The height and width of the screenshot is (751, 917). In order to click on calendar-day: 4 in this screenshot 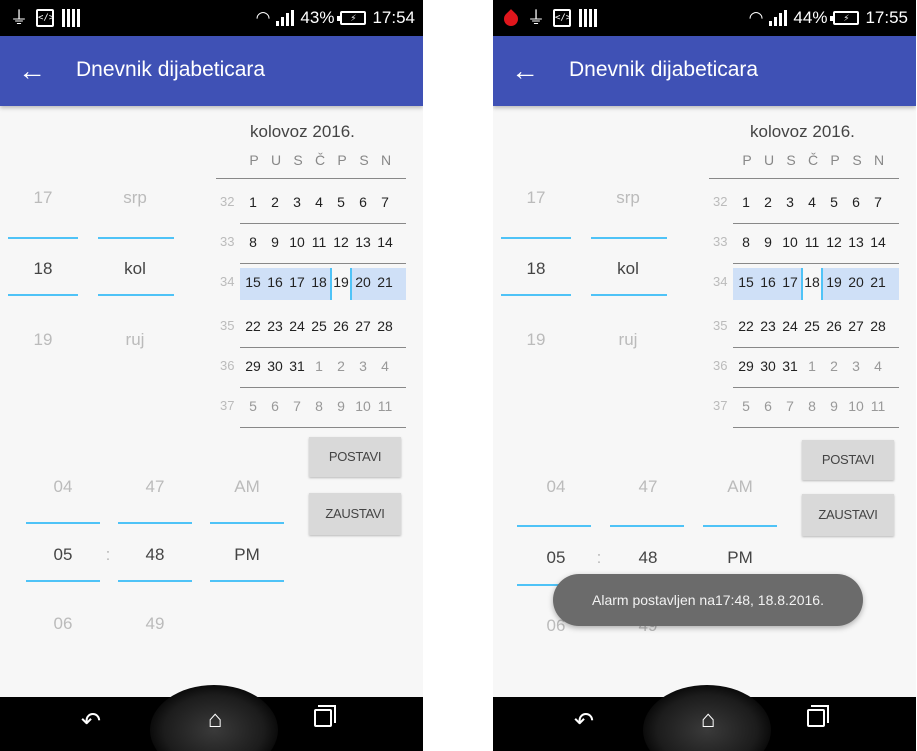, I will do `click(812, 202)`.